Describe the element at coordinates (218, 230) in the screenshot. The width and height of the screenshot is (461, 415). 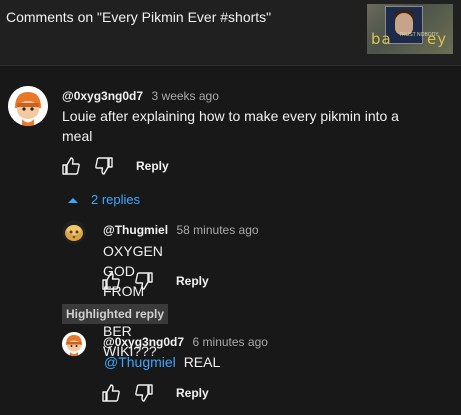
I see `reply-timestamp: 58 minutes ago` at that location.